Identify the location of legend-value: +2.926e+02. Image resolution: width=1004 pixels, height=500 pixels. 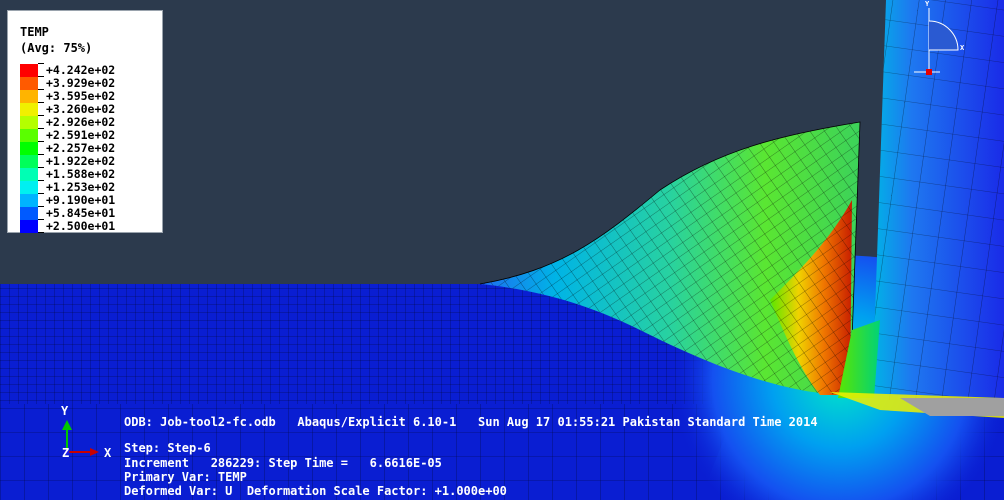
(81, 122).